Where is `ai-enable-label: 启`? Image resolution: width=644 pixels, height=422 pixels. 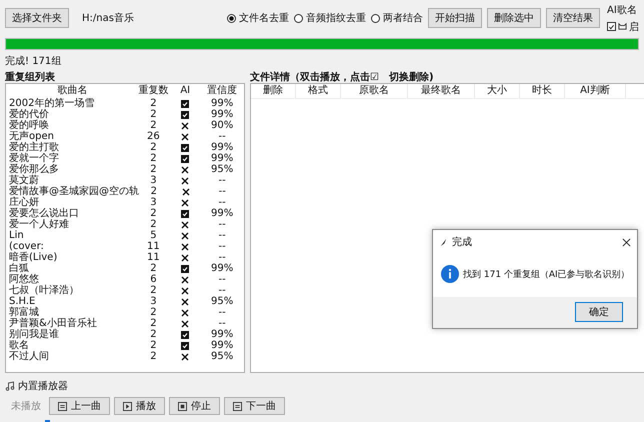 ai-enable-label: 启 is located at coordinates (634, 27).